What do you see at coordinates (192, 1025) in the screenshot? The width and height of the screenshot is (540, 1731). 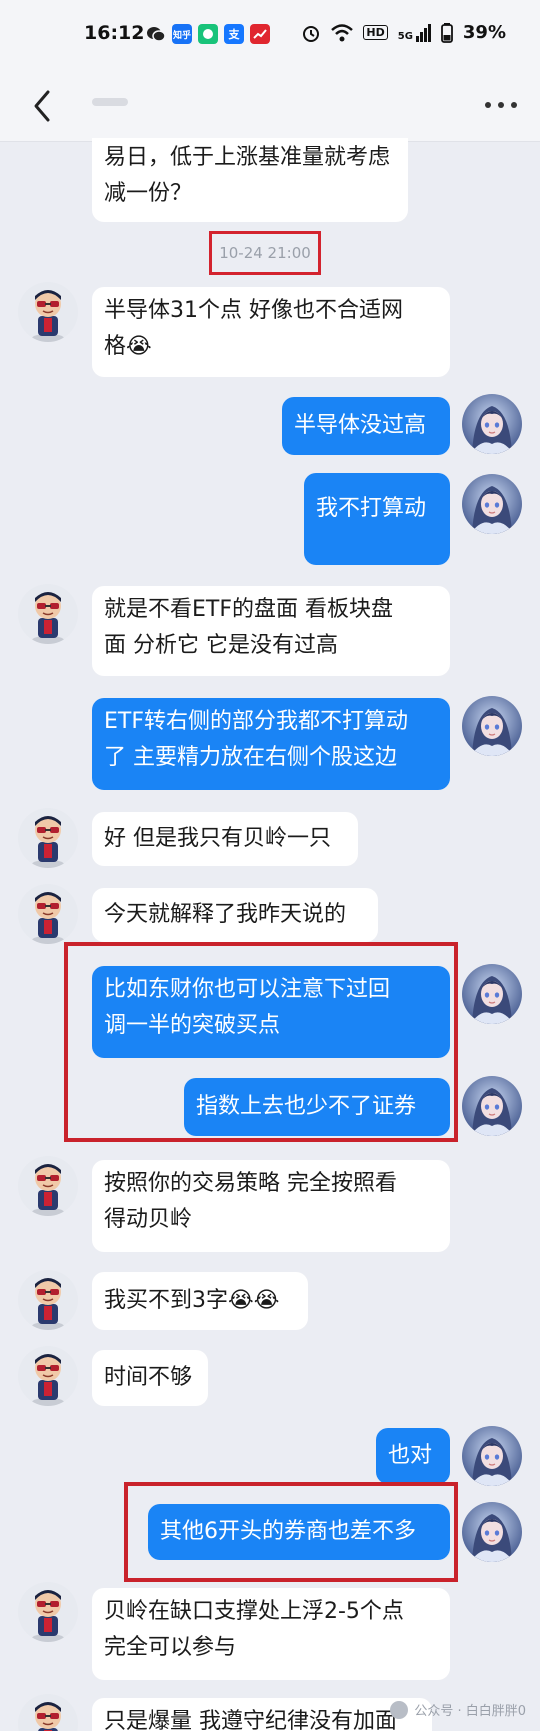 I see `message-text: 调一半的突破买点` at bounding box center [192, 1025].